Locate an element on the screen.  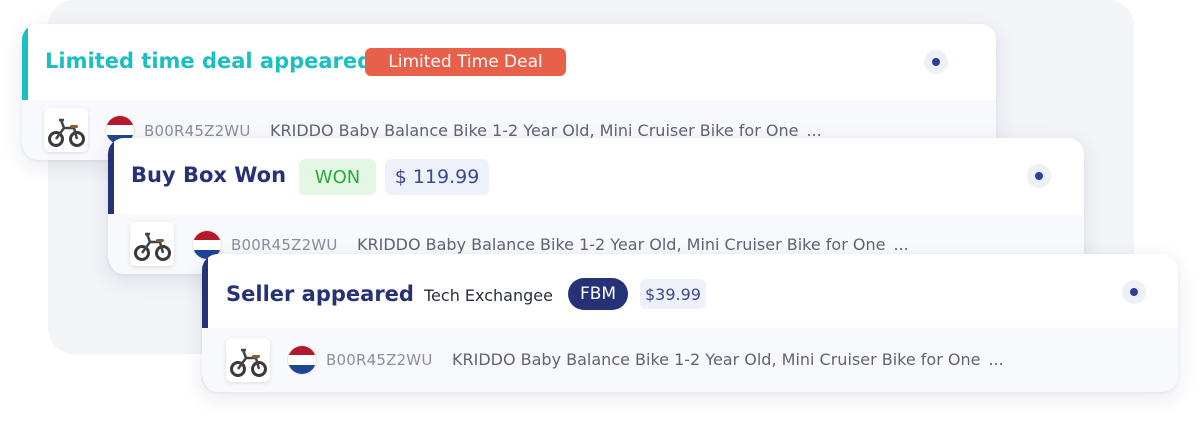
limited-time-deal-badge: Limited Time Deal is located at coordinates (465, 62).